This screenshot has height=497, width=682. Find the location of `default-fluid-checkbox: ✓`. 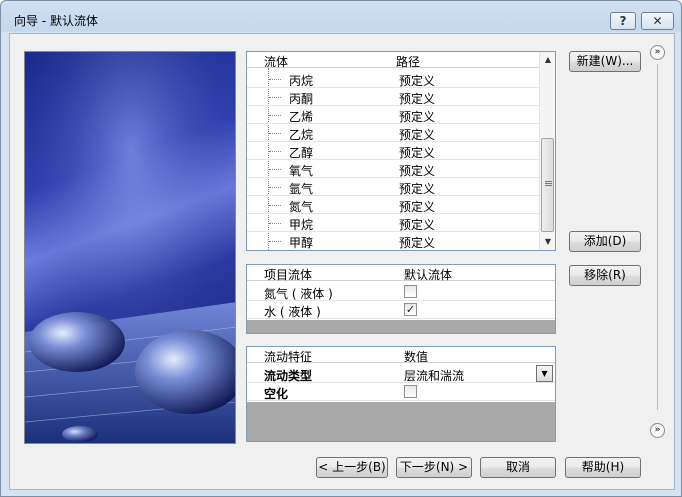

default-fluid-checkbox: ✓ is located at coordinates (410, 309).